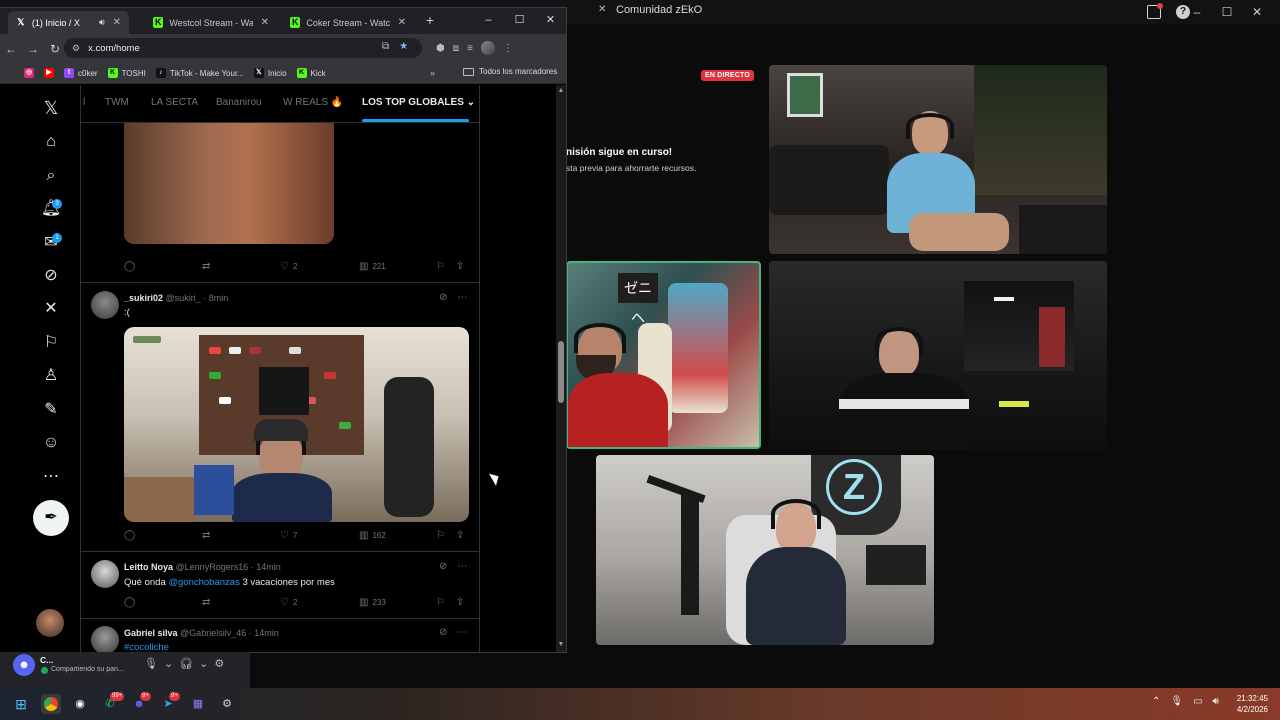 Image resolution: width=1280 pixels, height=720 pixels. Describe the element at coordinates (51, 309) in the screenshot. I see `premium-x-icon: ✕` at that location.